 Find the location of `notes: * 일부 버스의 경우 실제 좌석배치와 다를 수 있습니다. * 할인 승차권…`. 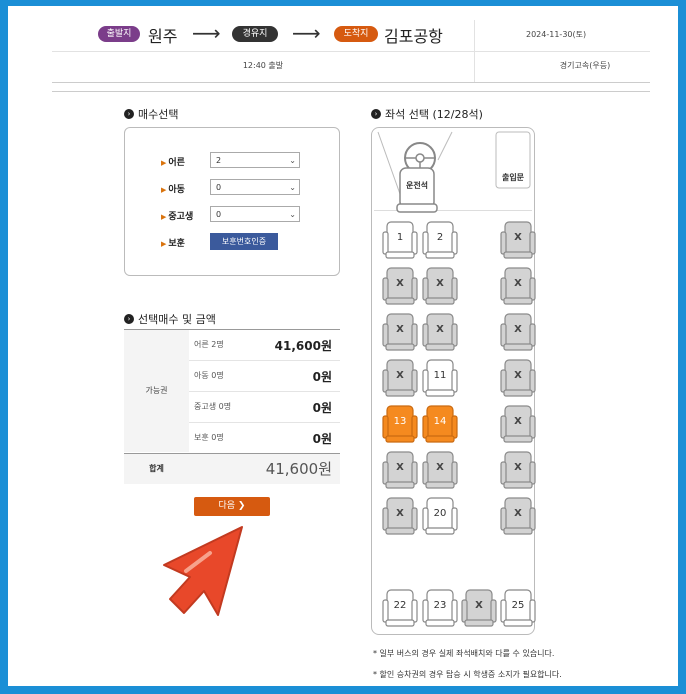

notes: * 일부 버스의 경우 실제 좌석배치와 다를 수 있습니다. * 할인 승차권… is located at coordinates (493, 664).